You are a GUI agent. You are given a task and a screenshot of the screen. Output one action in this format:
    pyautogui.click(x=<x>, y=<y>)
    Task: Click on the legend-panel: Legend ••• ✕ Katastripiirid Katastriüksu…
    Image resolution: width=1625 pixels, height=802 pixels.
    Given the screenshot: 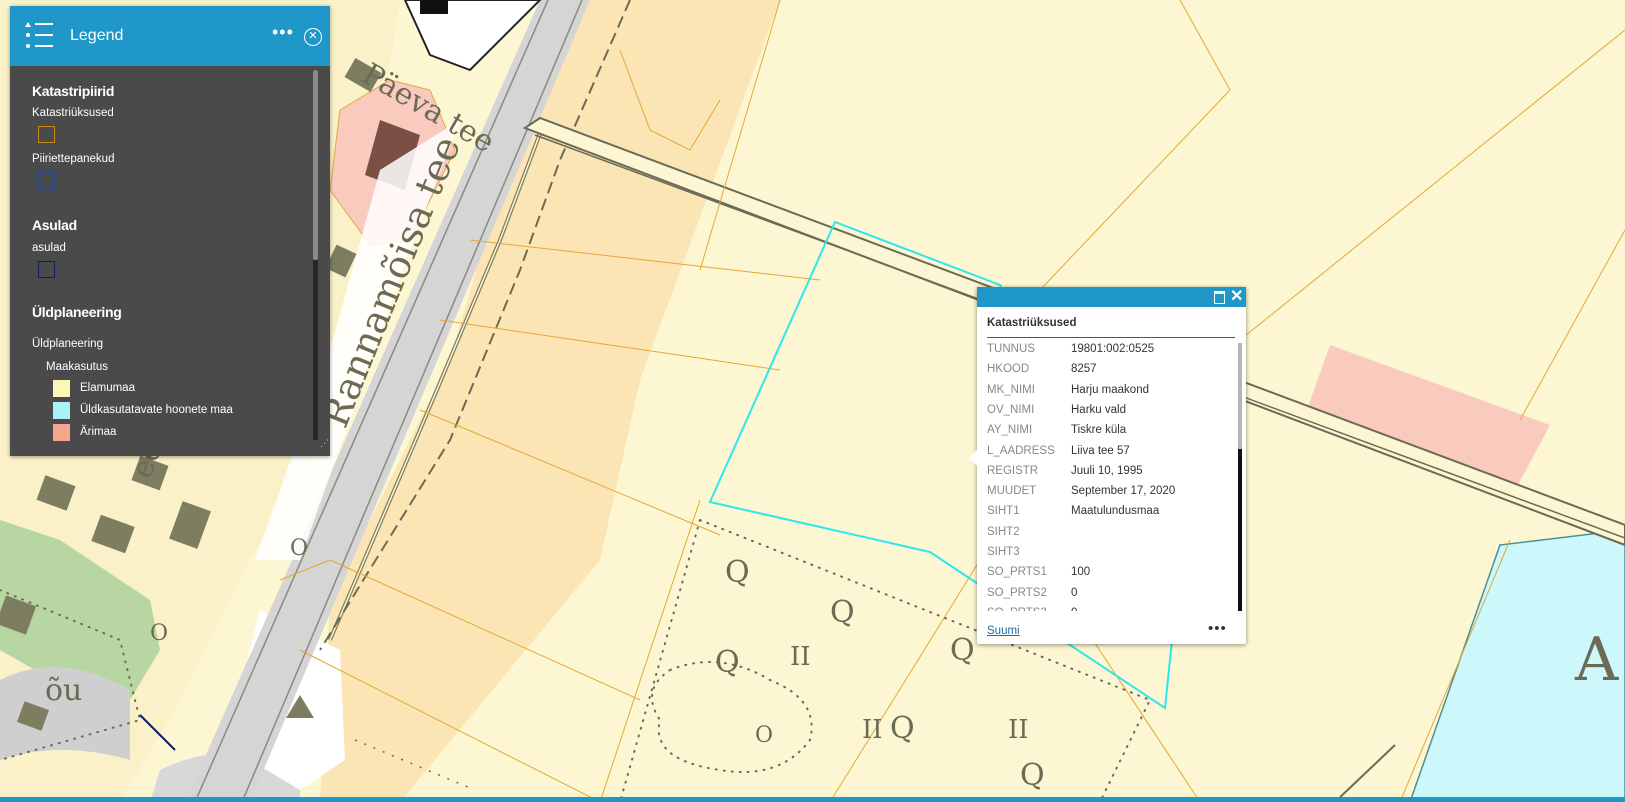 What is the action you would take?
    pyautogui.click(x=170, y=231)
    